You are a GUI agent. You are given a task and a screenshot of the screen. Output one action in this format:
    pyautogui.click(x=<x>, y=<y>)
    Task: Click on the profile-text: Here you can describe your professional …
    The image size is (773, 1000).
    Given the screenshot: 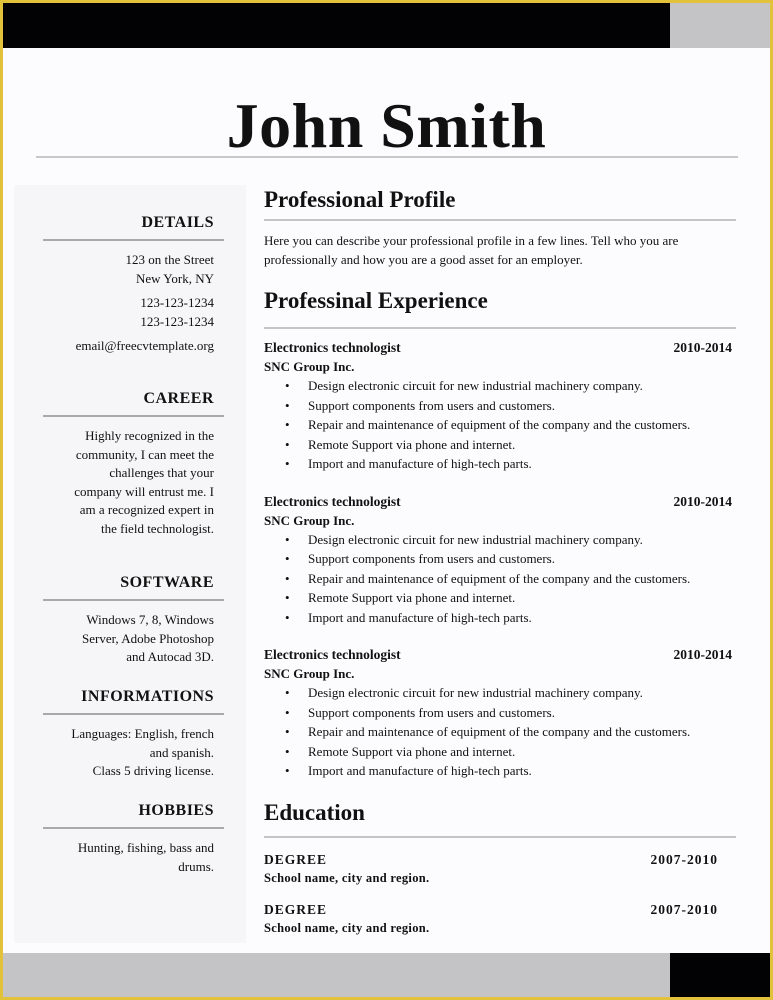 What is the action you would take?
    pyautogui.click(x=471, y=250)
    